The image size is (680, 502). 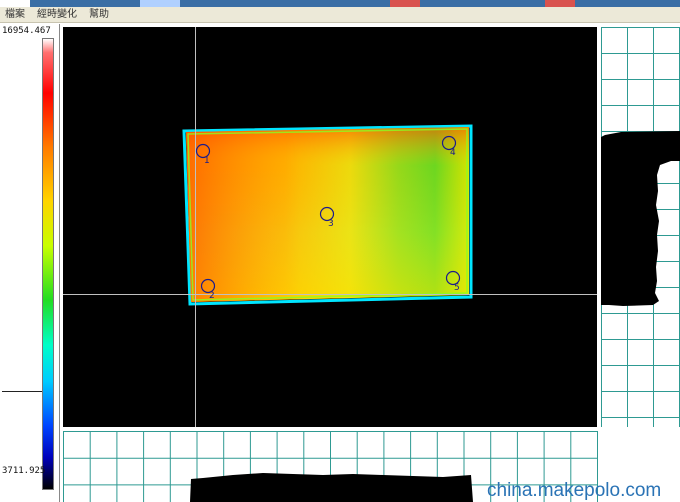 What do you see at coordinates (30, 263) in the screenshot?
I see `color-scale-panel: 16954.467 3711.925` at bounding box center [30, 263].